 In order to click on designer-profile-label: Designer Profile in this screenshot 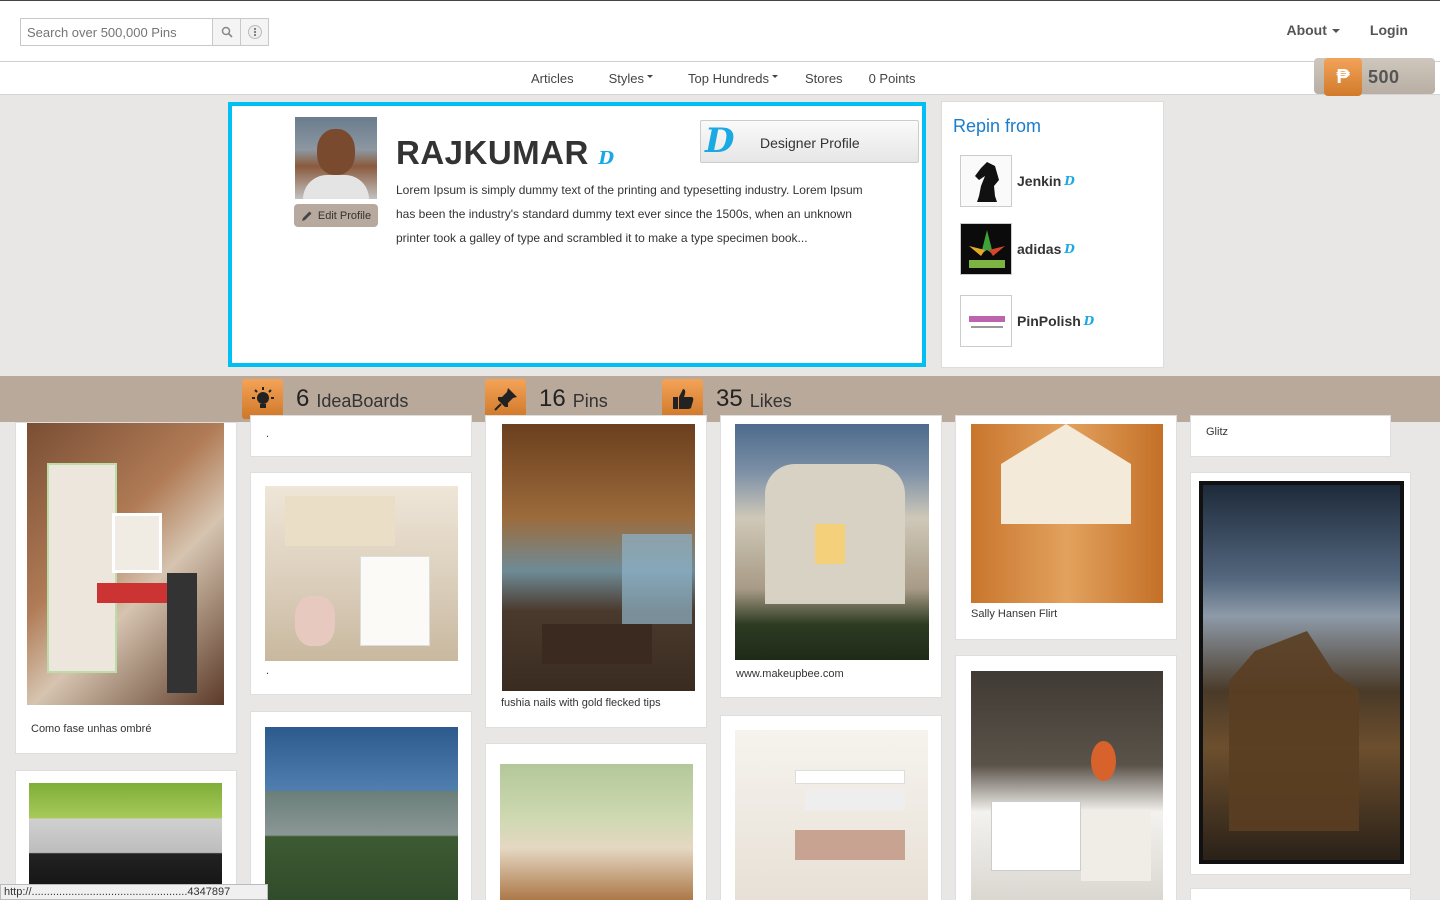, I will do `click(810, 143)`.